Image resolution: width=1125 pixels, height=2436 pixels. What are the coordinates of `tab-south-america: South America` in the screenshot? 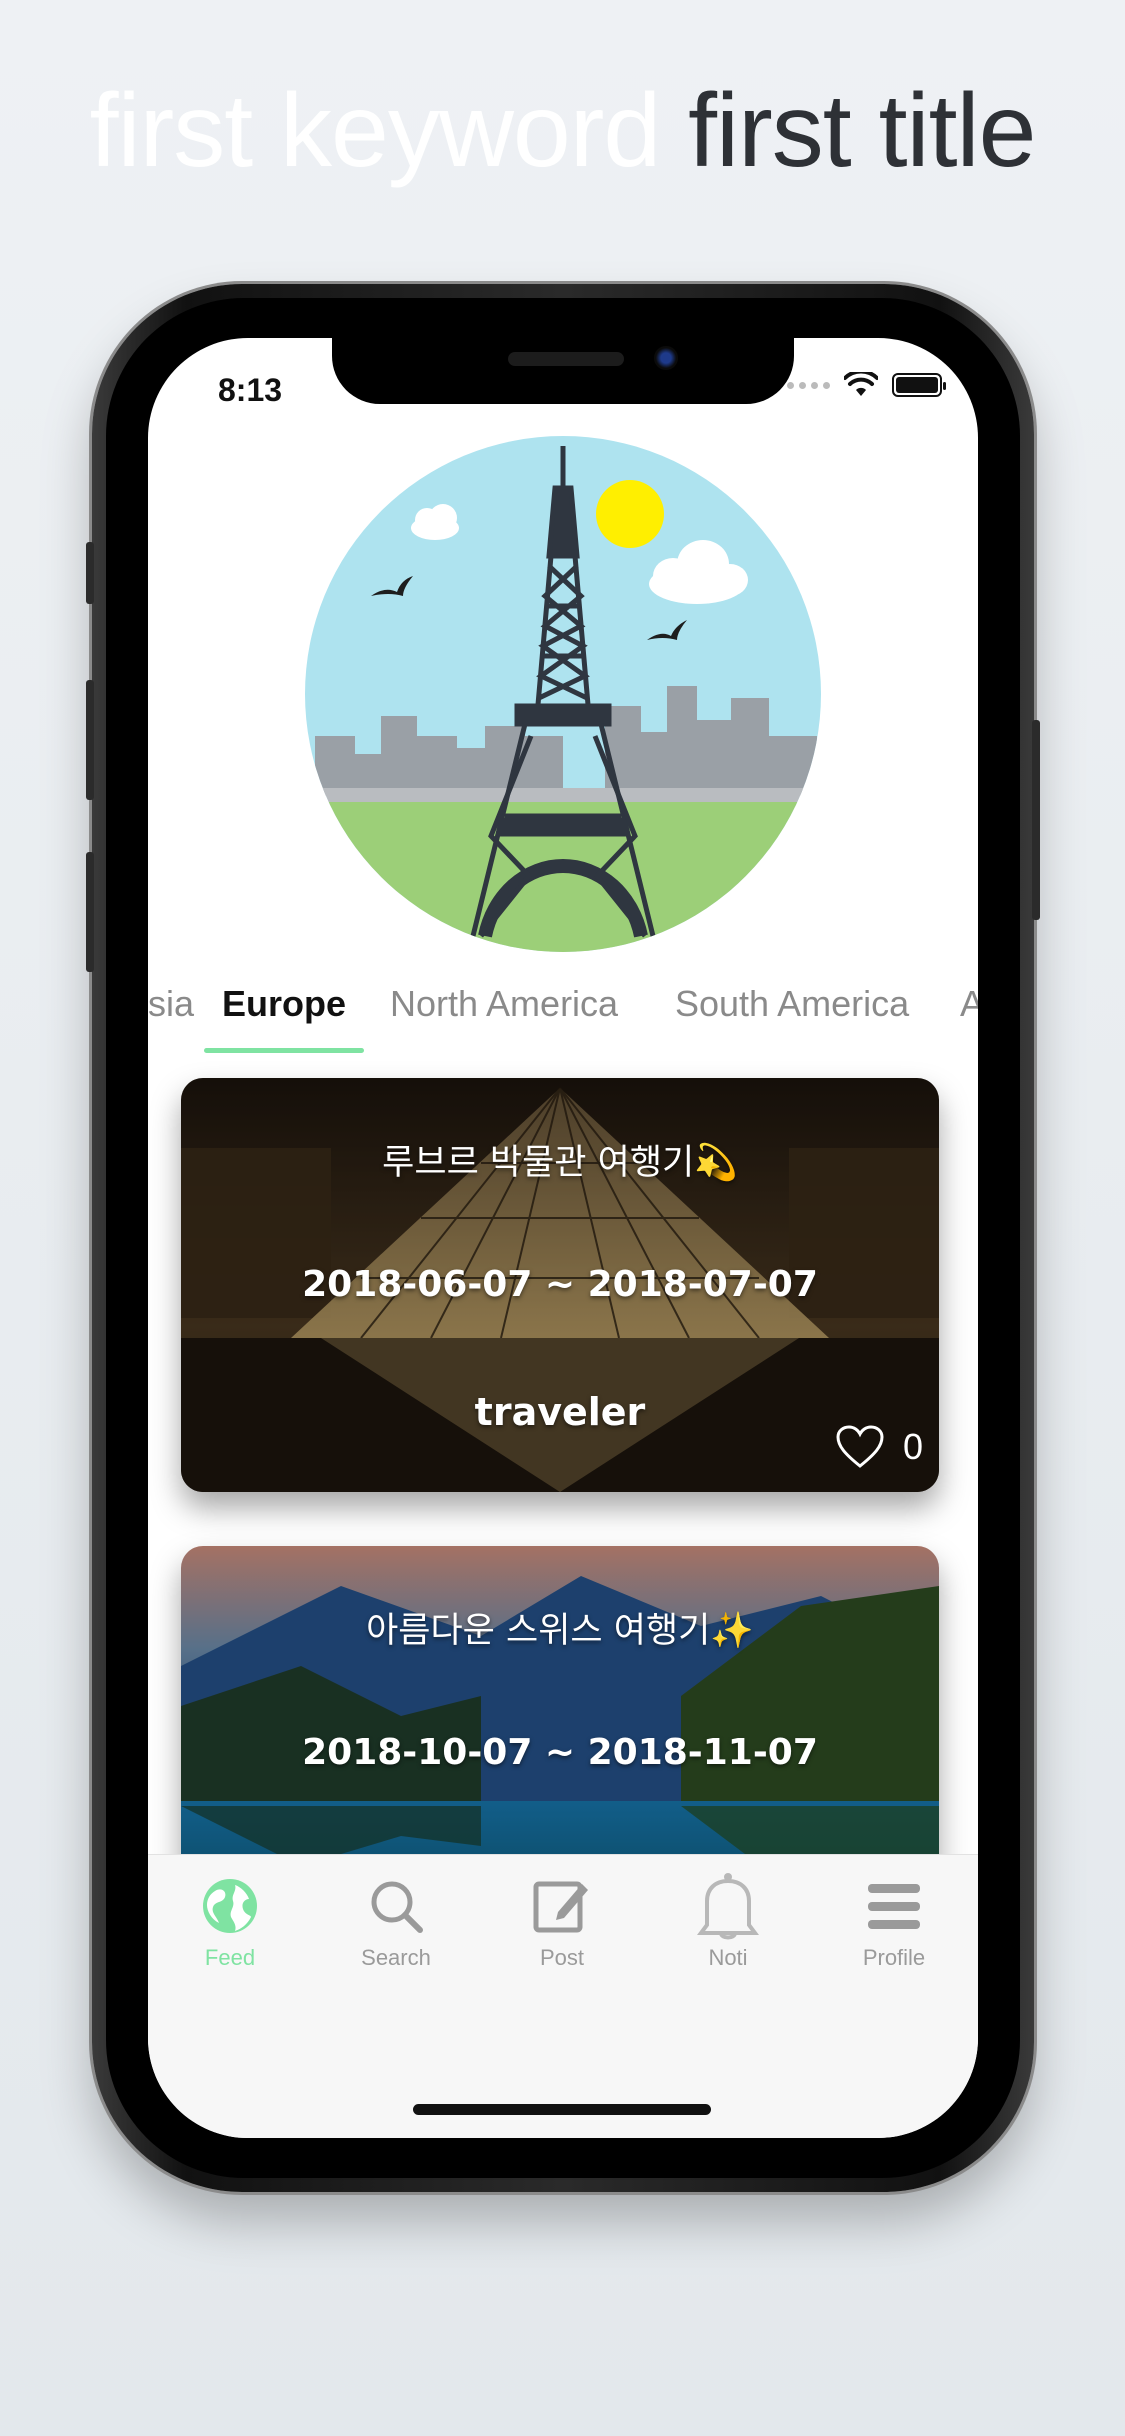 It's located at (792, 1004).